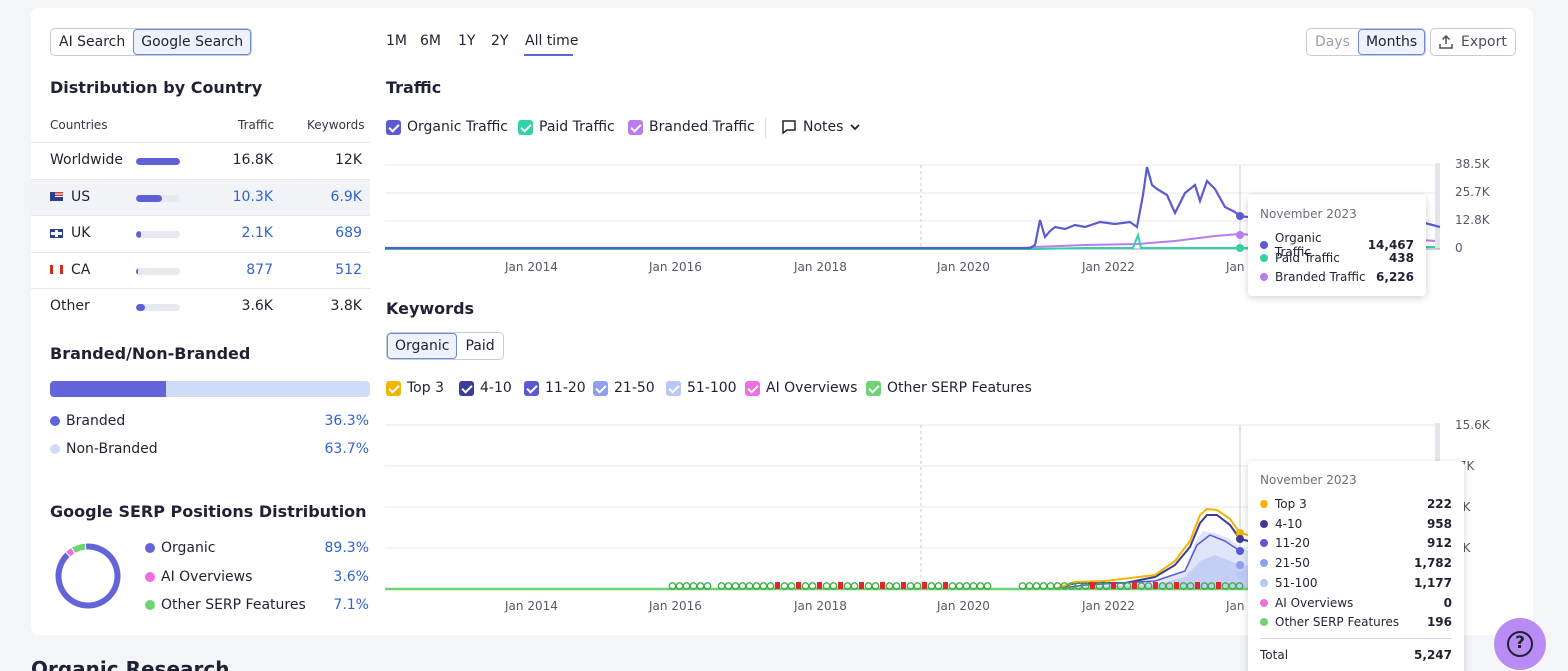  I want to click on tooltip-value: 438, so click(1401, 257).